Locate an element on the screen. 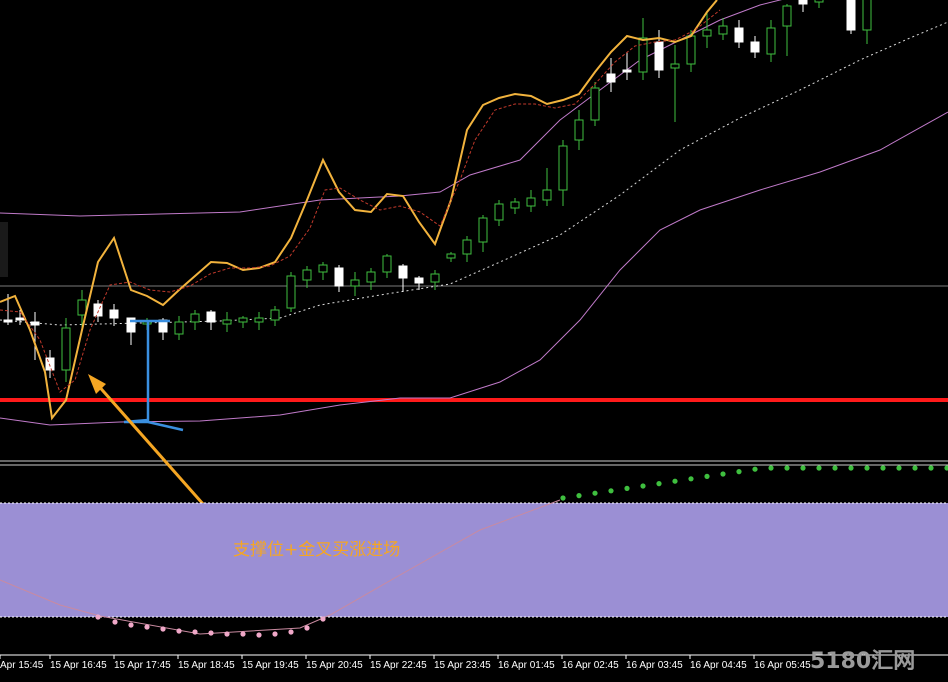 The image size is (948, 682). time-label: 15 Apr 18:45 is located at coordinates (206, 665).